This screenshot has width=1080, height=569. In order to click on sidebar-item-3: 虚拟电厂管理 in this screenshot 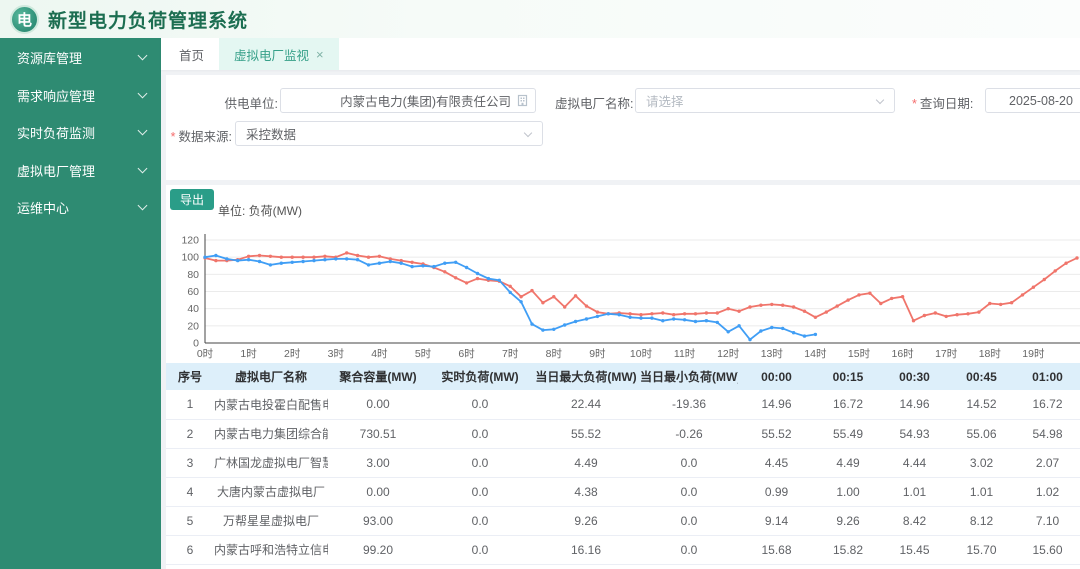, I will do `click(80, 171)`.